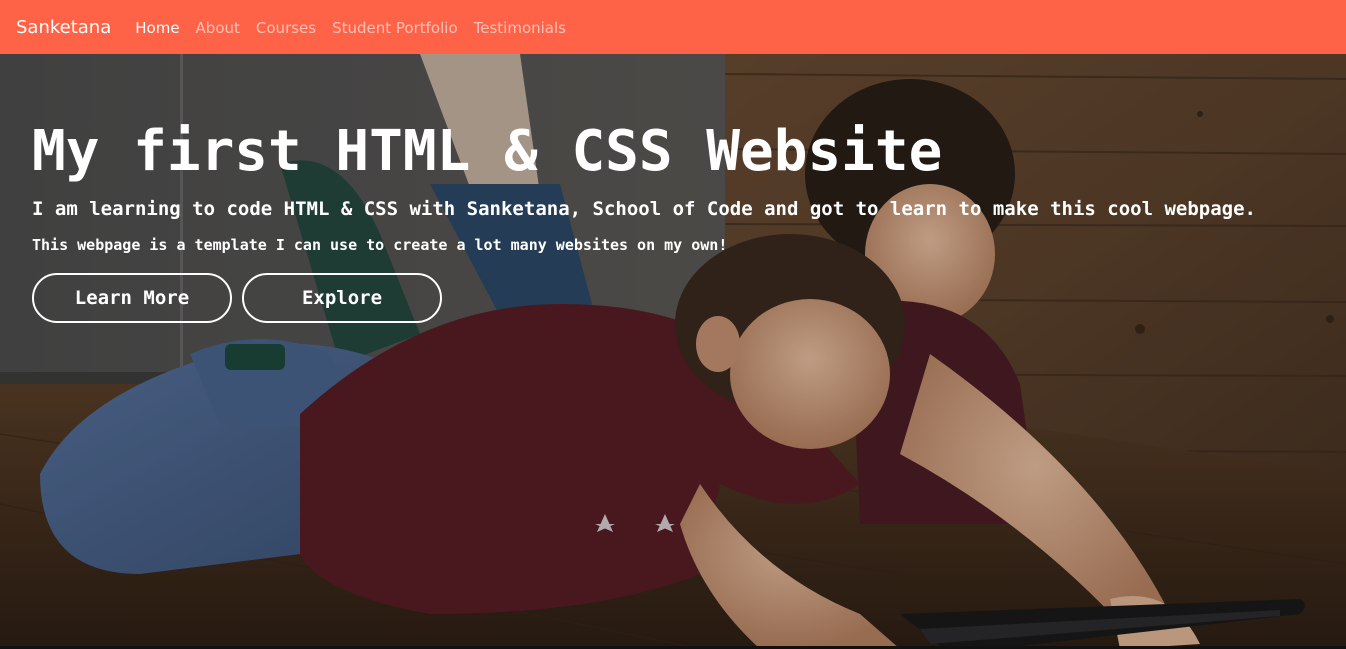  Describe the element at coordinates (286, 28) in the screenshot. I see `nav-link-courses: Courses` at that location.